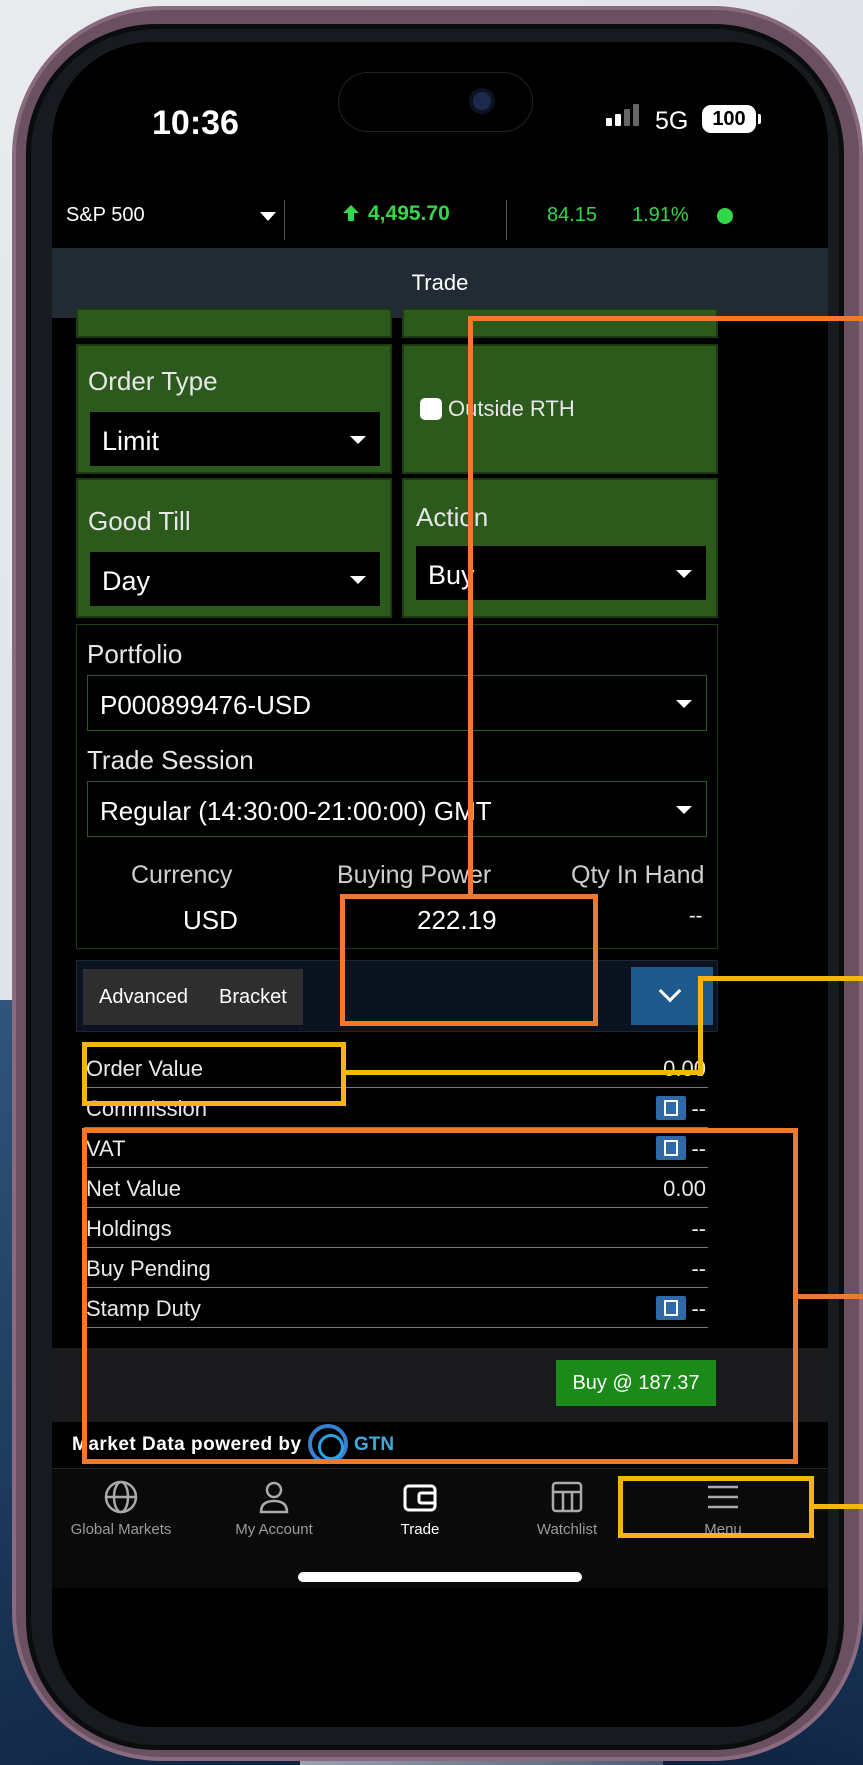  What do you see at coordinates (182, 875) in the screenshot?
I see `currency-label: Currency` at bounding box center [182, 875].